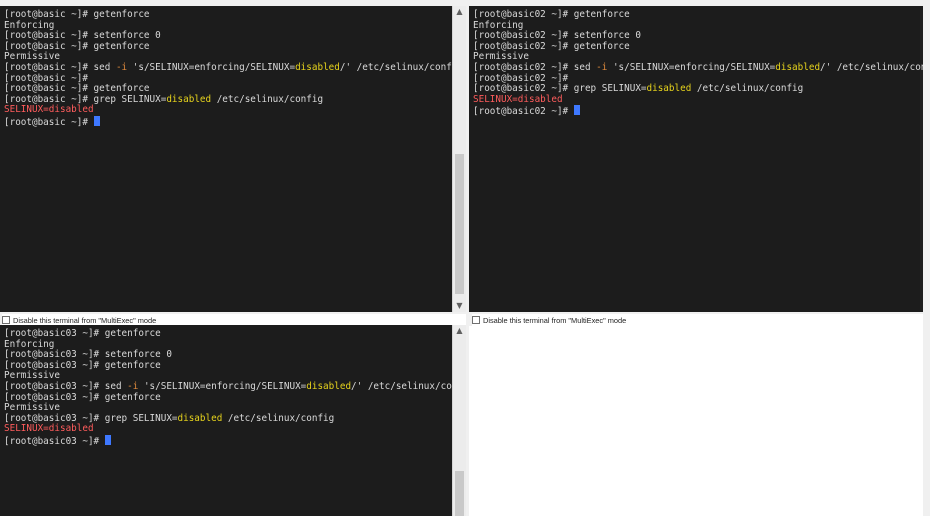 This screenshot has width=930, height=516. Describe the element at coordinates (696, 111) in the screenshot. I see `terminal-line: [root@basic02 ~]#` at that location.